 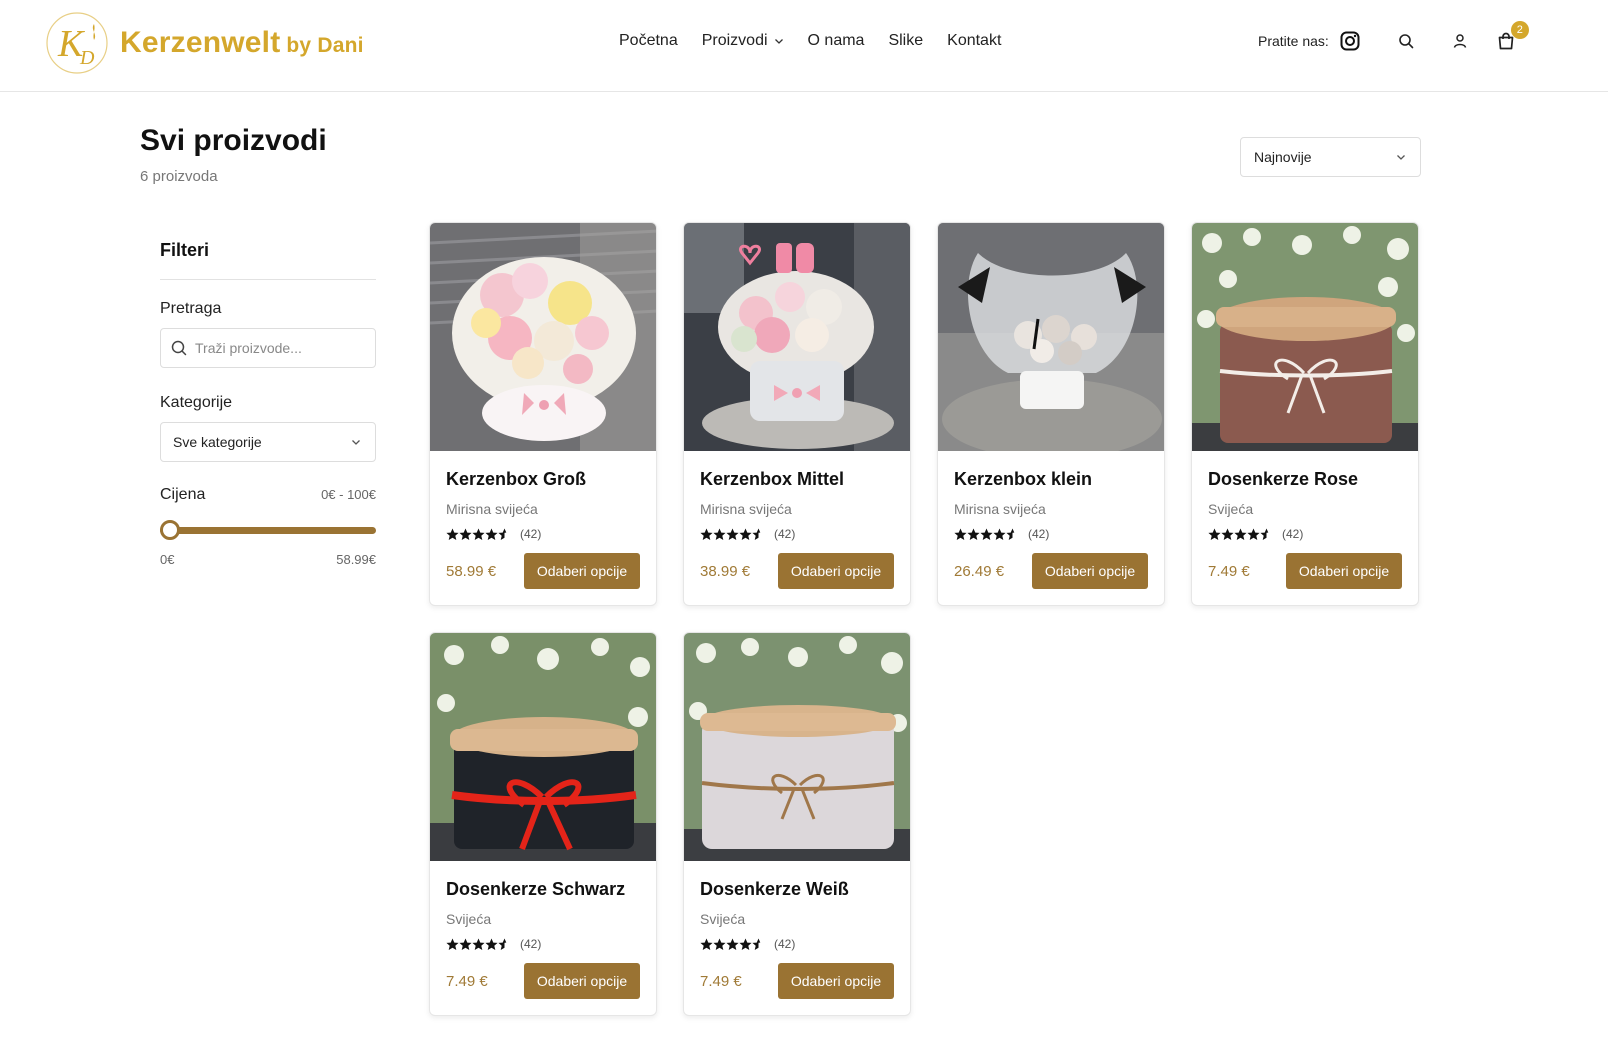 What do you see at coordinates (1393, 36) in the screenshot?
I see `header-actions: Pratite nas: 2` at bounding box center [1393, 36].